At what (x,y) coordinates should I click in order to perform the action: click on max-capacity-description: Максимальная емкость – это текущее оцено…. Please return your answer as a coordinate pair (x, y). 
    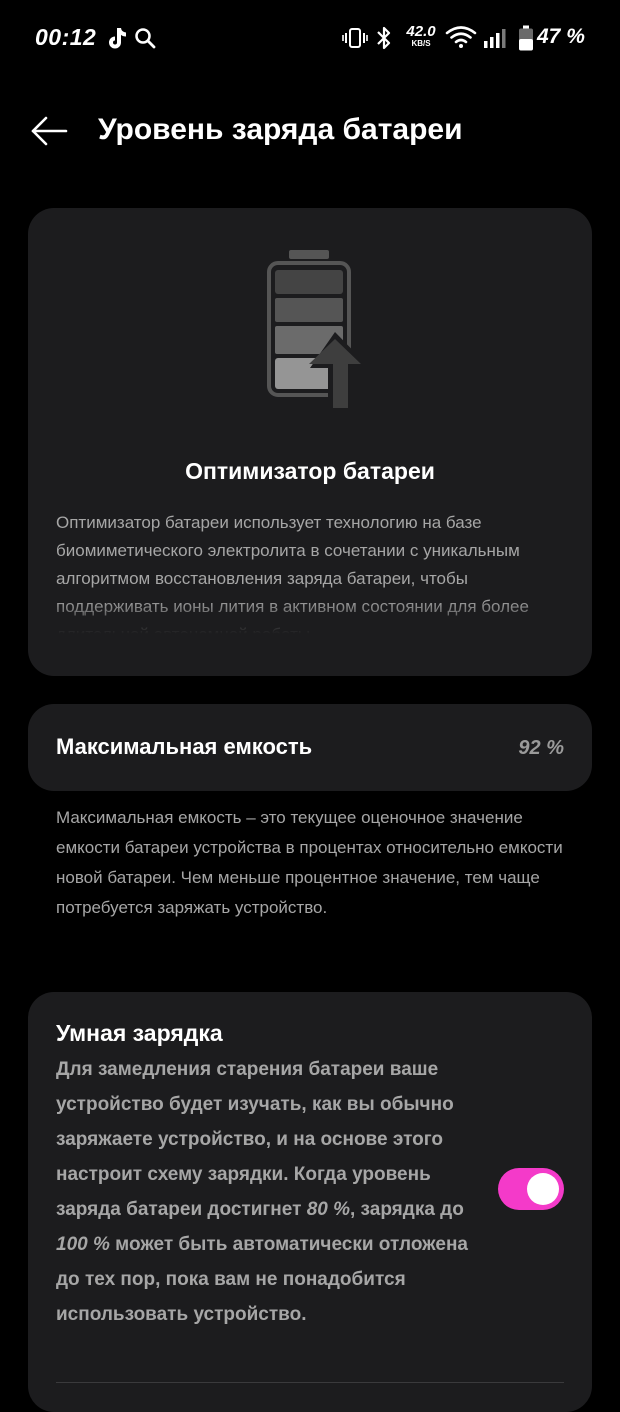
    Looking at the image, I should click on (309, 862).